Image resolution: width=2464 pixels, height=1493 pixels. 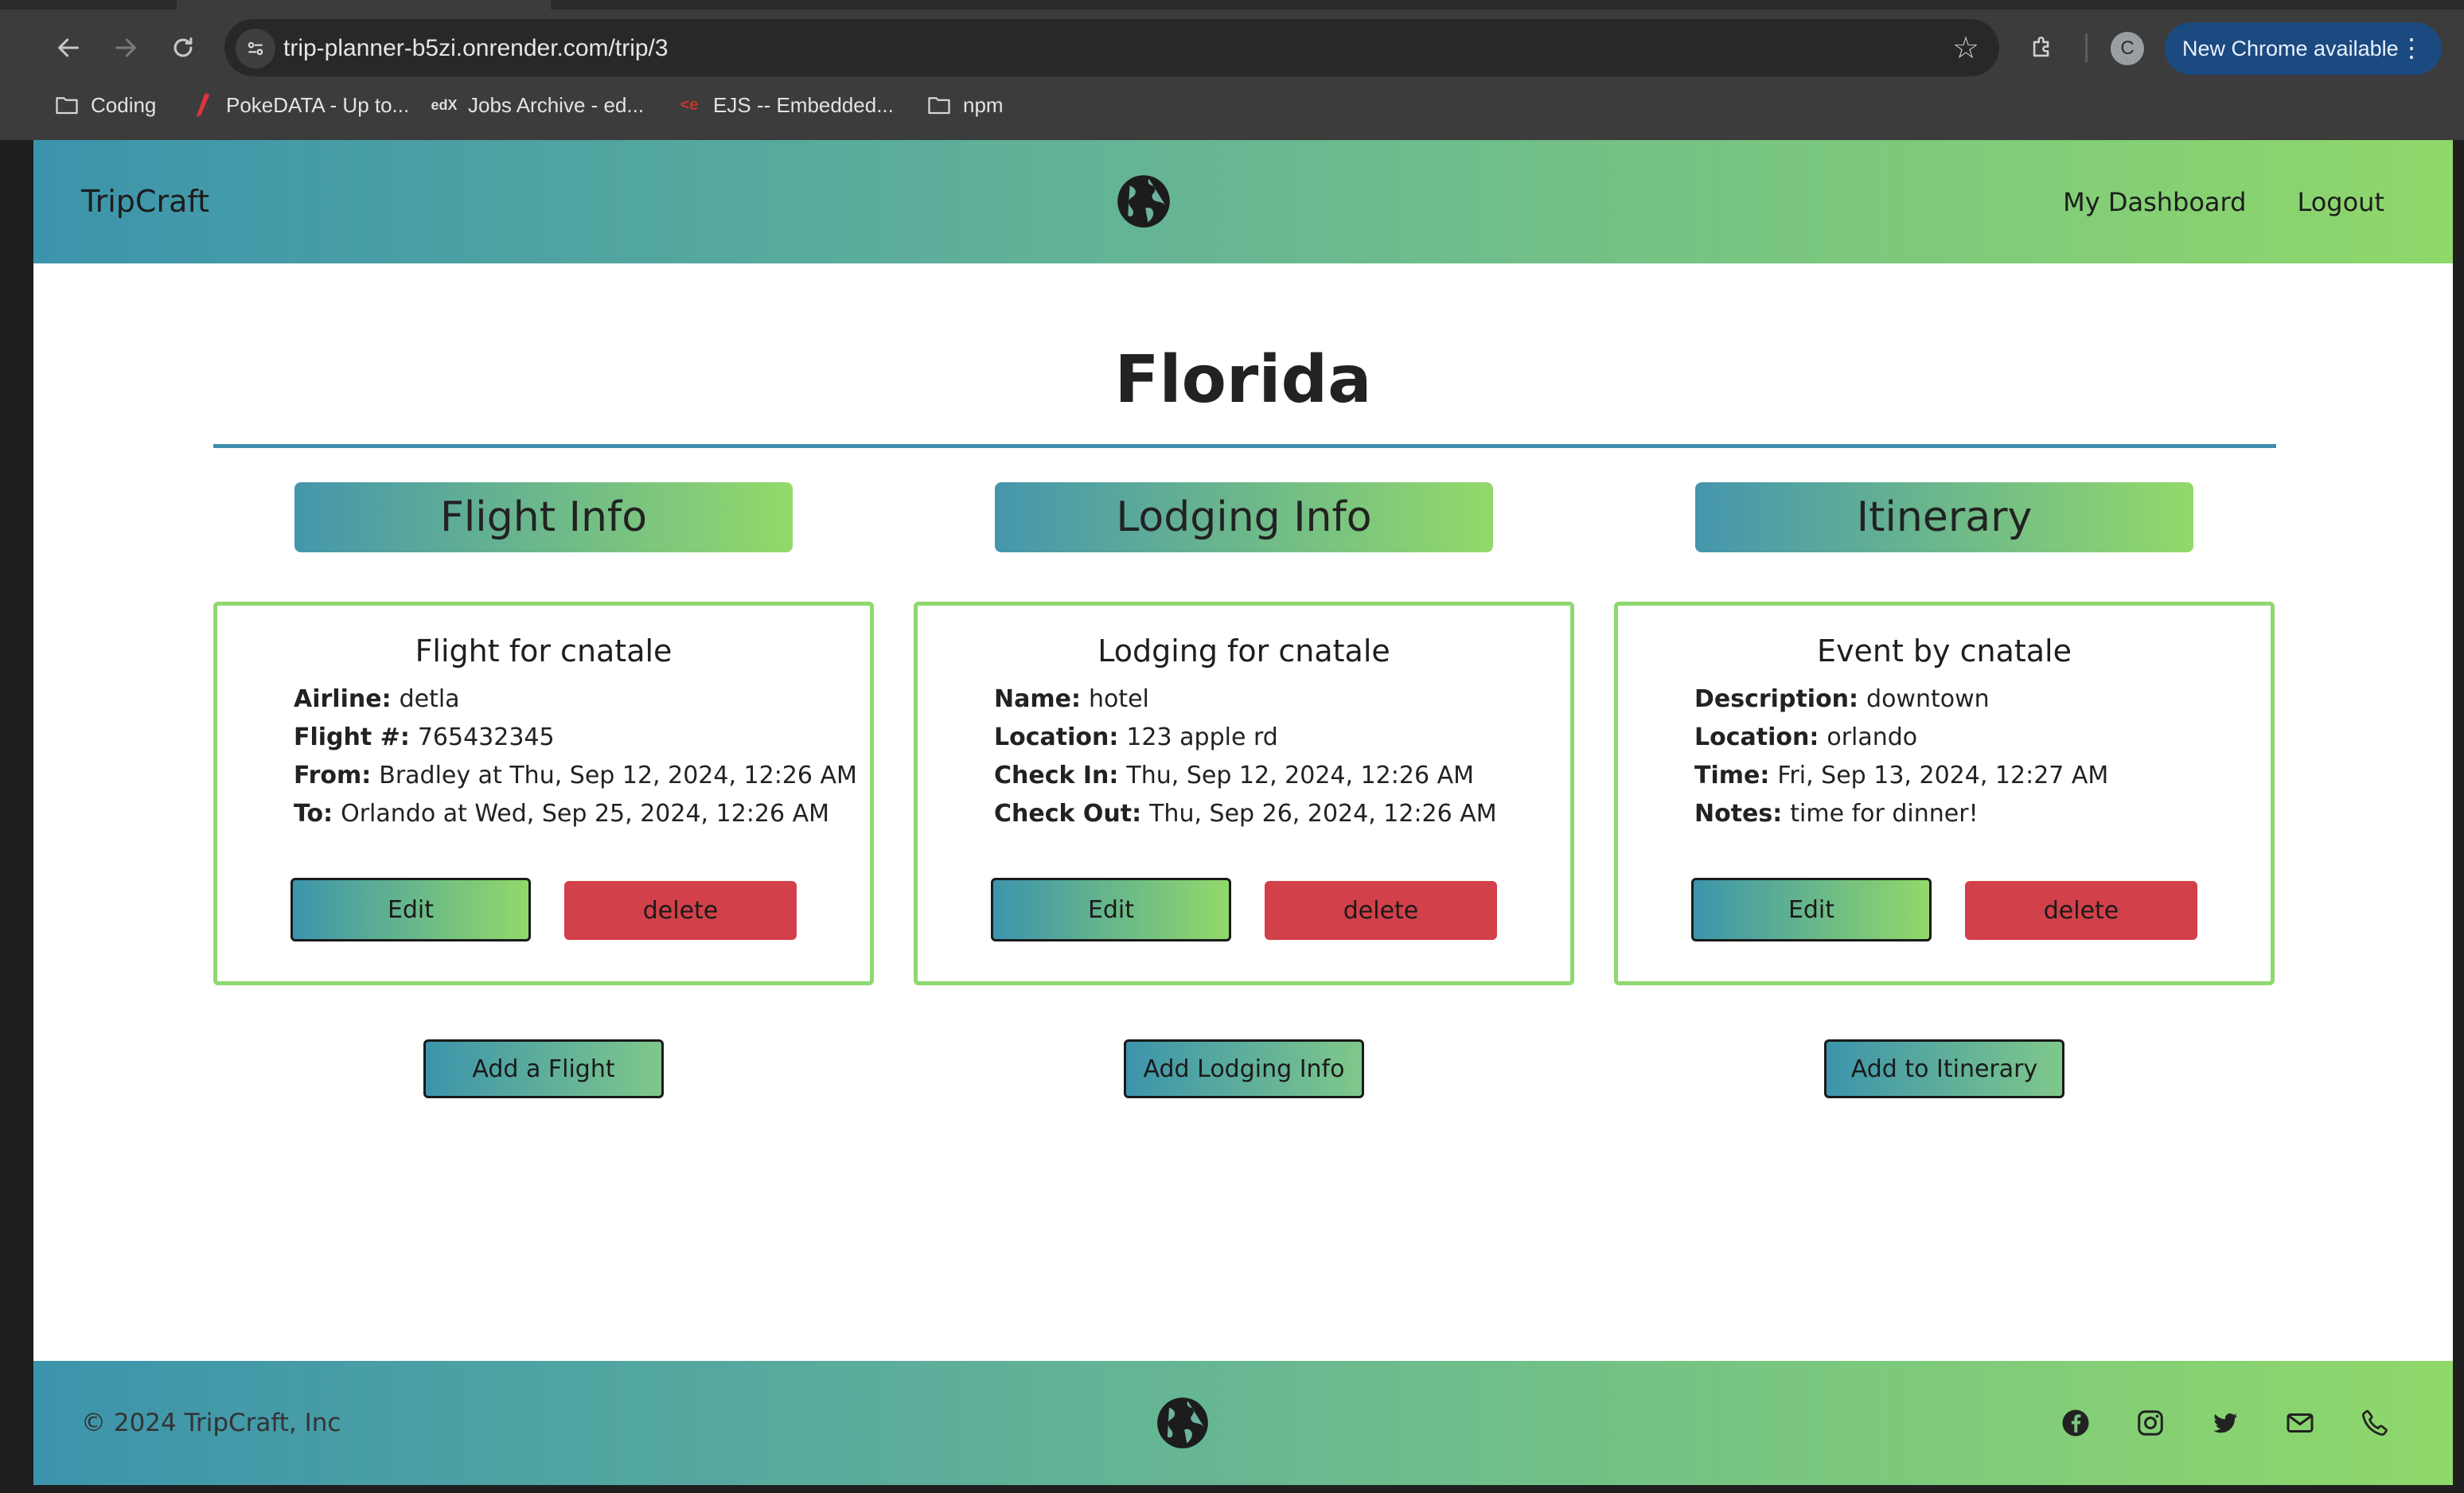 What do you see at coordinates (364, 5) in the screenshot?
I see `active-tab` at bounding box center [364, 5].